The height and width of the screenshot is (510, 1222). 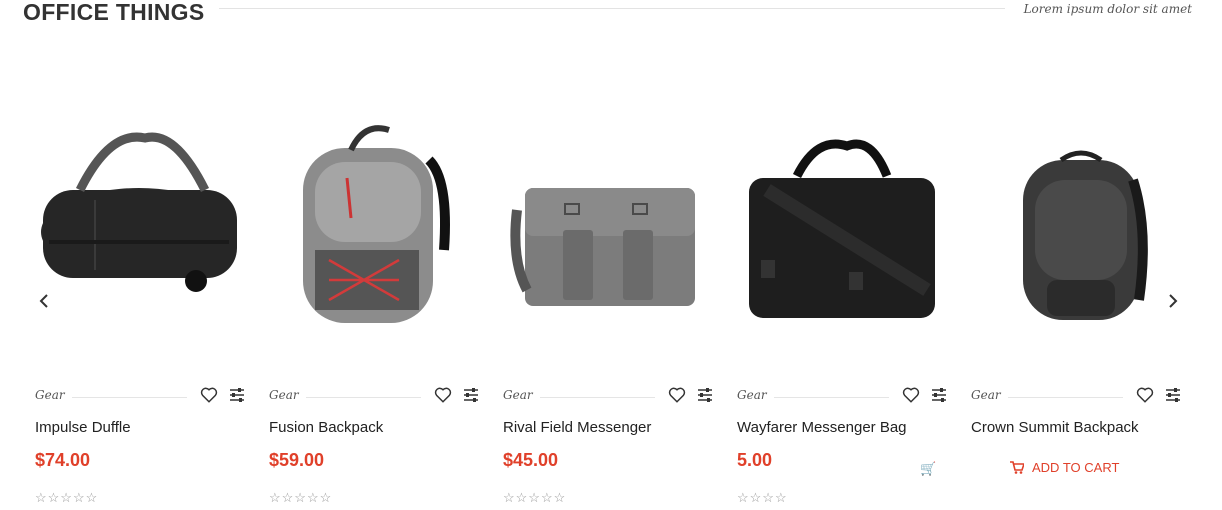 I want to click on cart-icon, so click(x=1017, y=467).